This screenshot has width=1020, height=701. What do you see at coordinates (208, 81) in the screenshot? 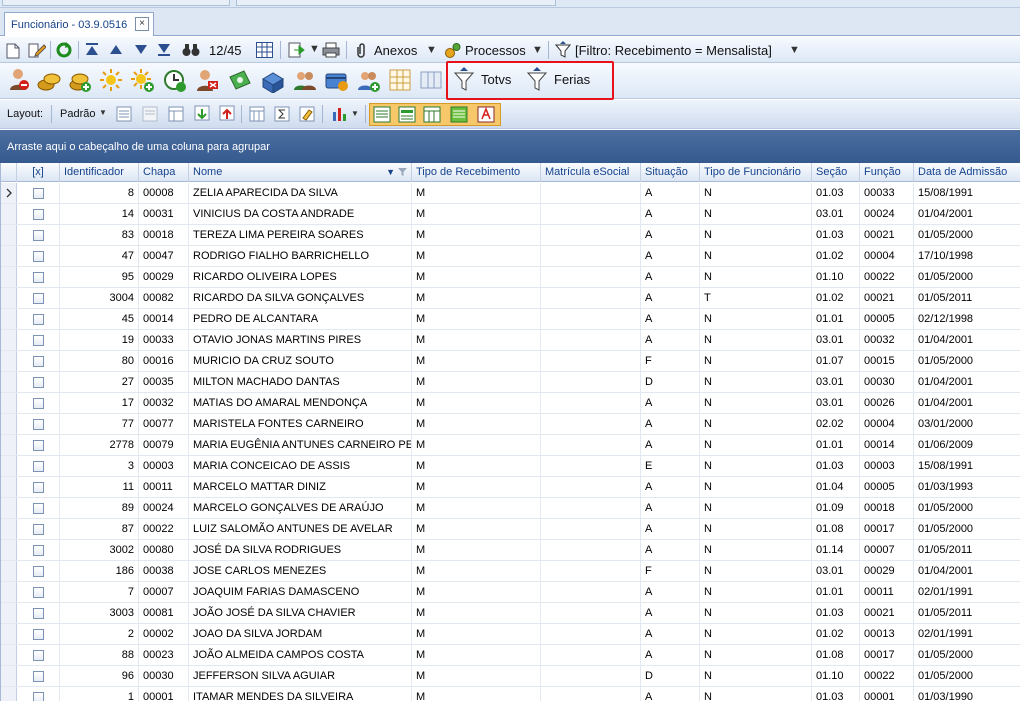
I see `person-cash-remove-icon` at bounding box center [208, 81].